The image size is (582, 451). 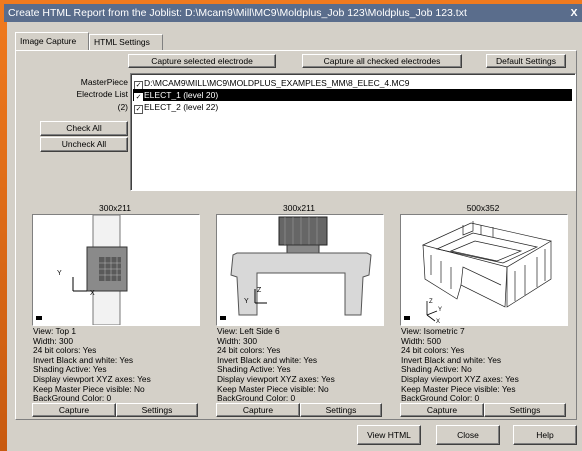 What do you see at coordinates (382, 61) in the screenshot?
I see `capture-all-button: Capture all checked electrodes` at bounding box center [382, 61].